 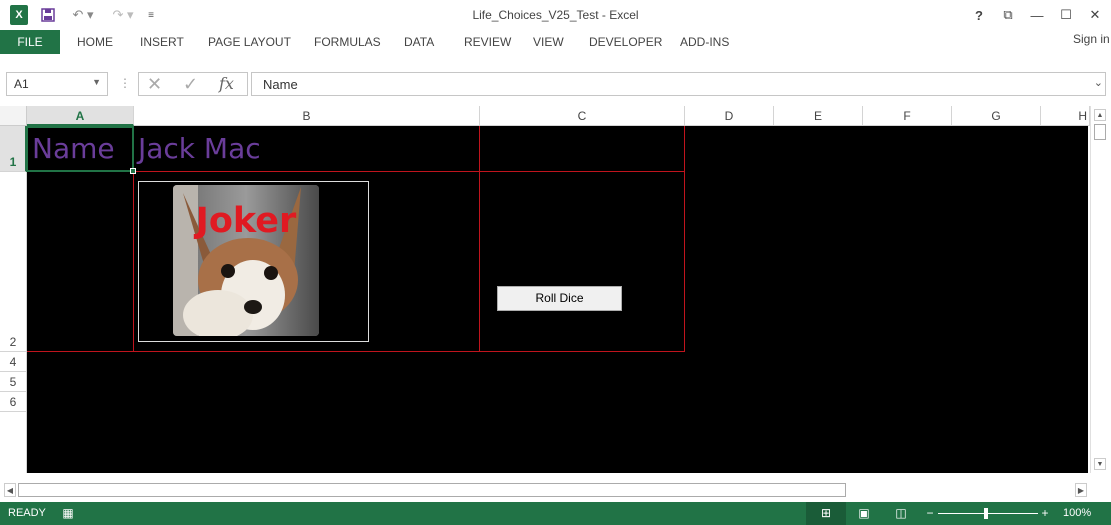 I want to click on zoom-level: 100%, so click(x=1077, y=513).